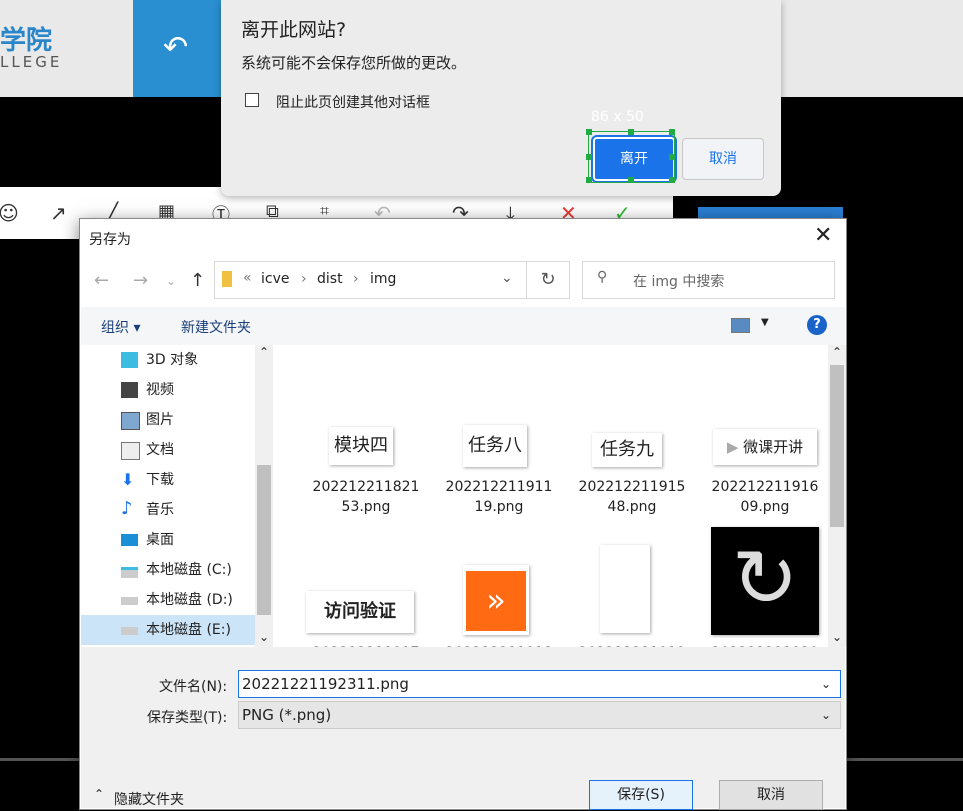 The height and width of the screenshot is (811, 963). I want to click on filetype-select: PNG (*.png) ⌄, so click(539, 715).